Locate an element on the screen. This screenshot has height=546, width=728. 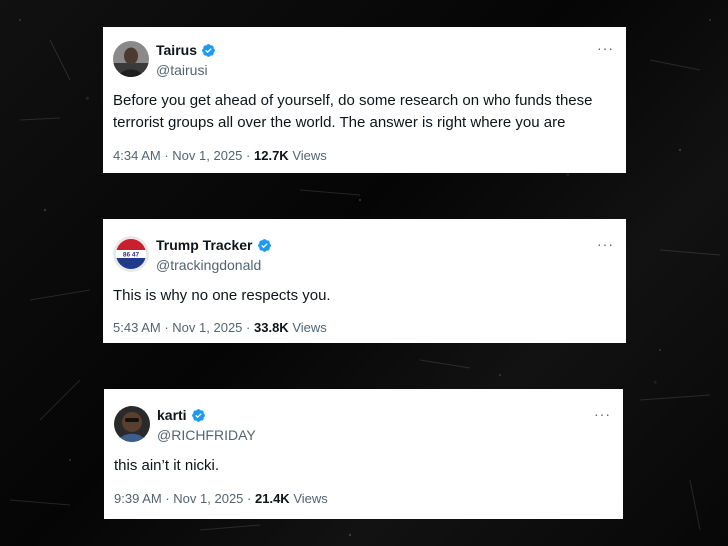
avatar-text: 86 47 is located at coordinates (131, 255).